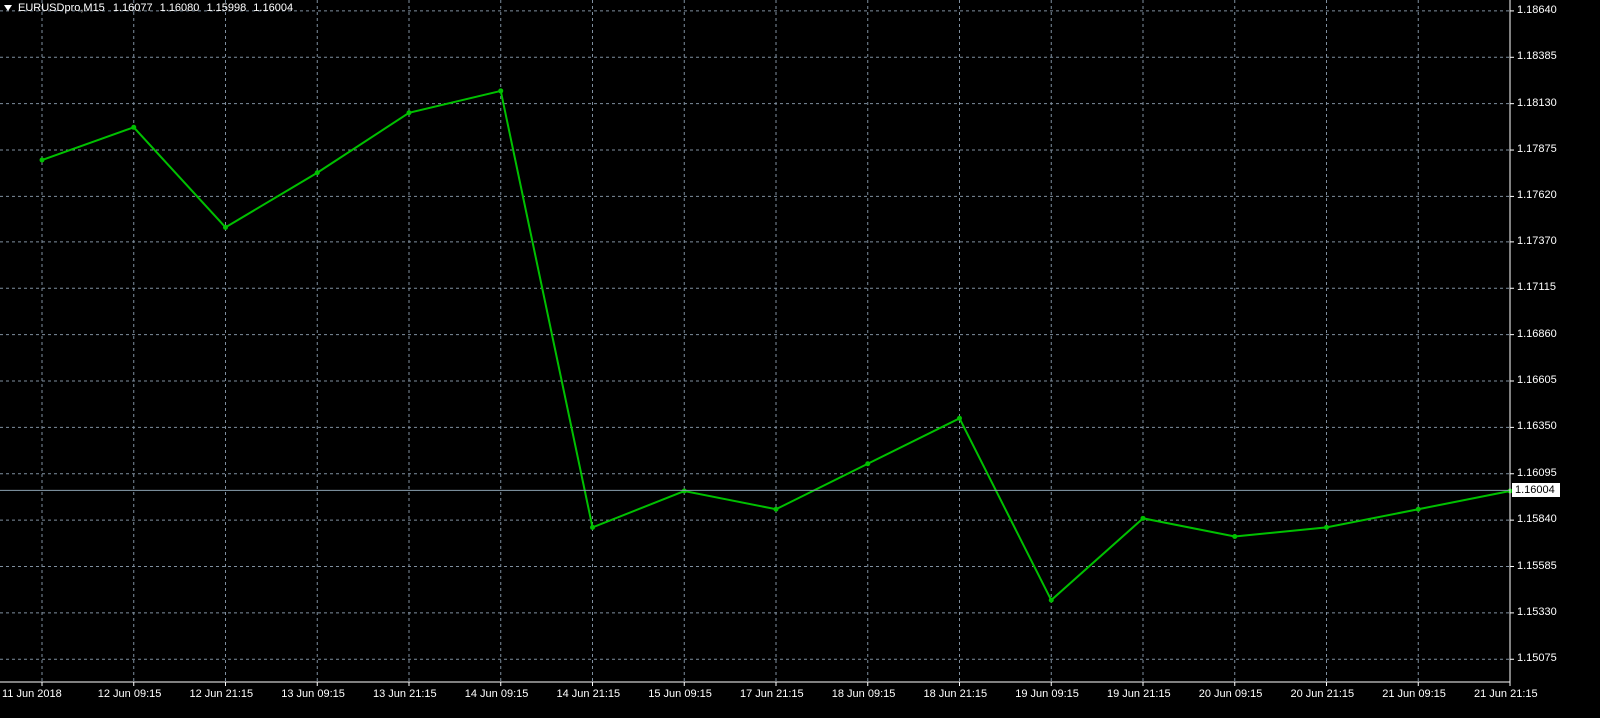  I want to click on x-tick-label: 21 Jun 21:15, so click(1506, 694).